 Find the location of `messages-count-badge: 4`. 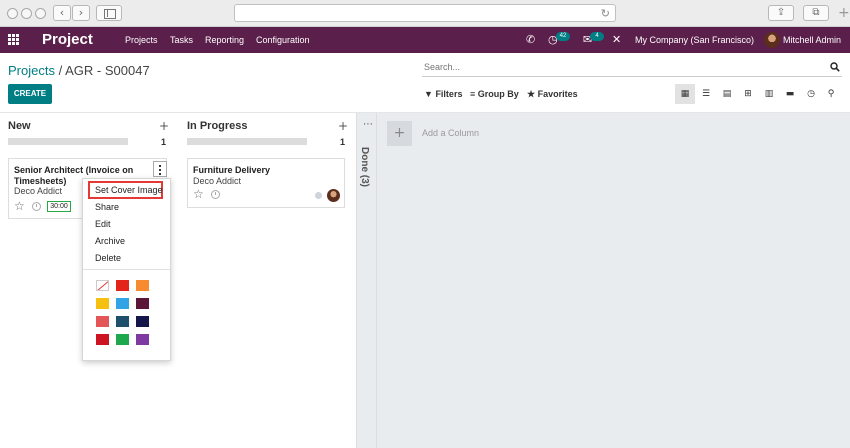

messages-count-badge: 4 is located at coordinates (597, 36).